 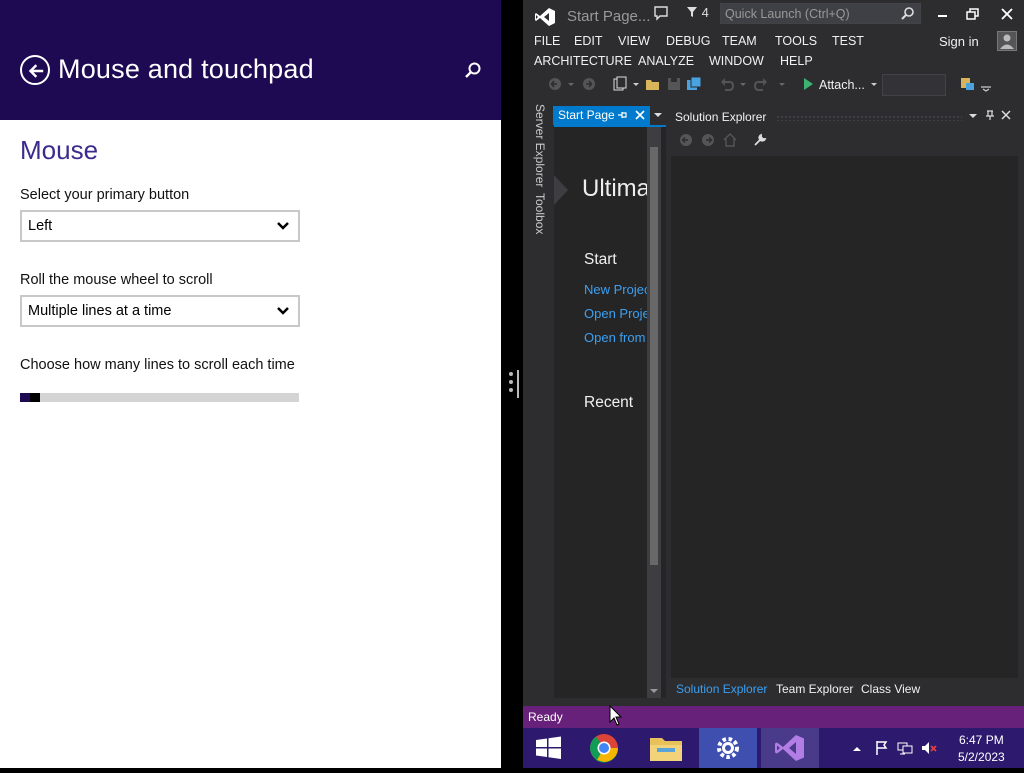 I want to click on menu-tools: TOOLS, so click(x=796, y=41).